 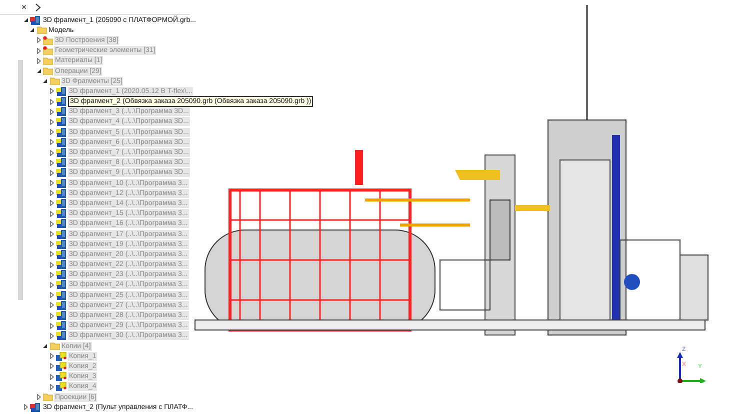 I want to click on scrollbar-thumb, so click(x=20, y=180).